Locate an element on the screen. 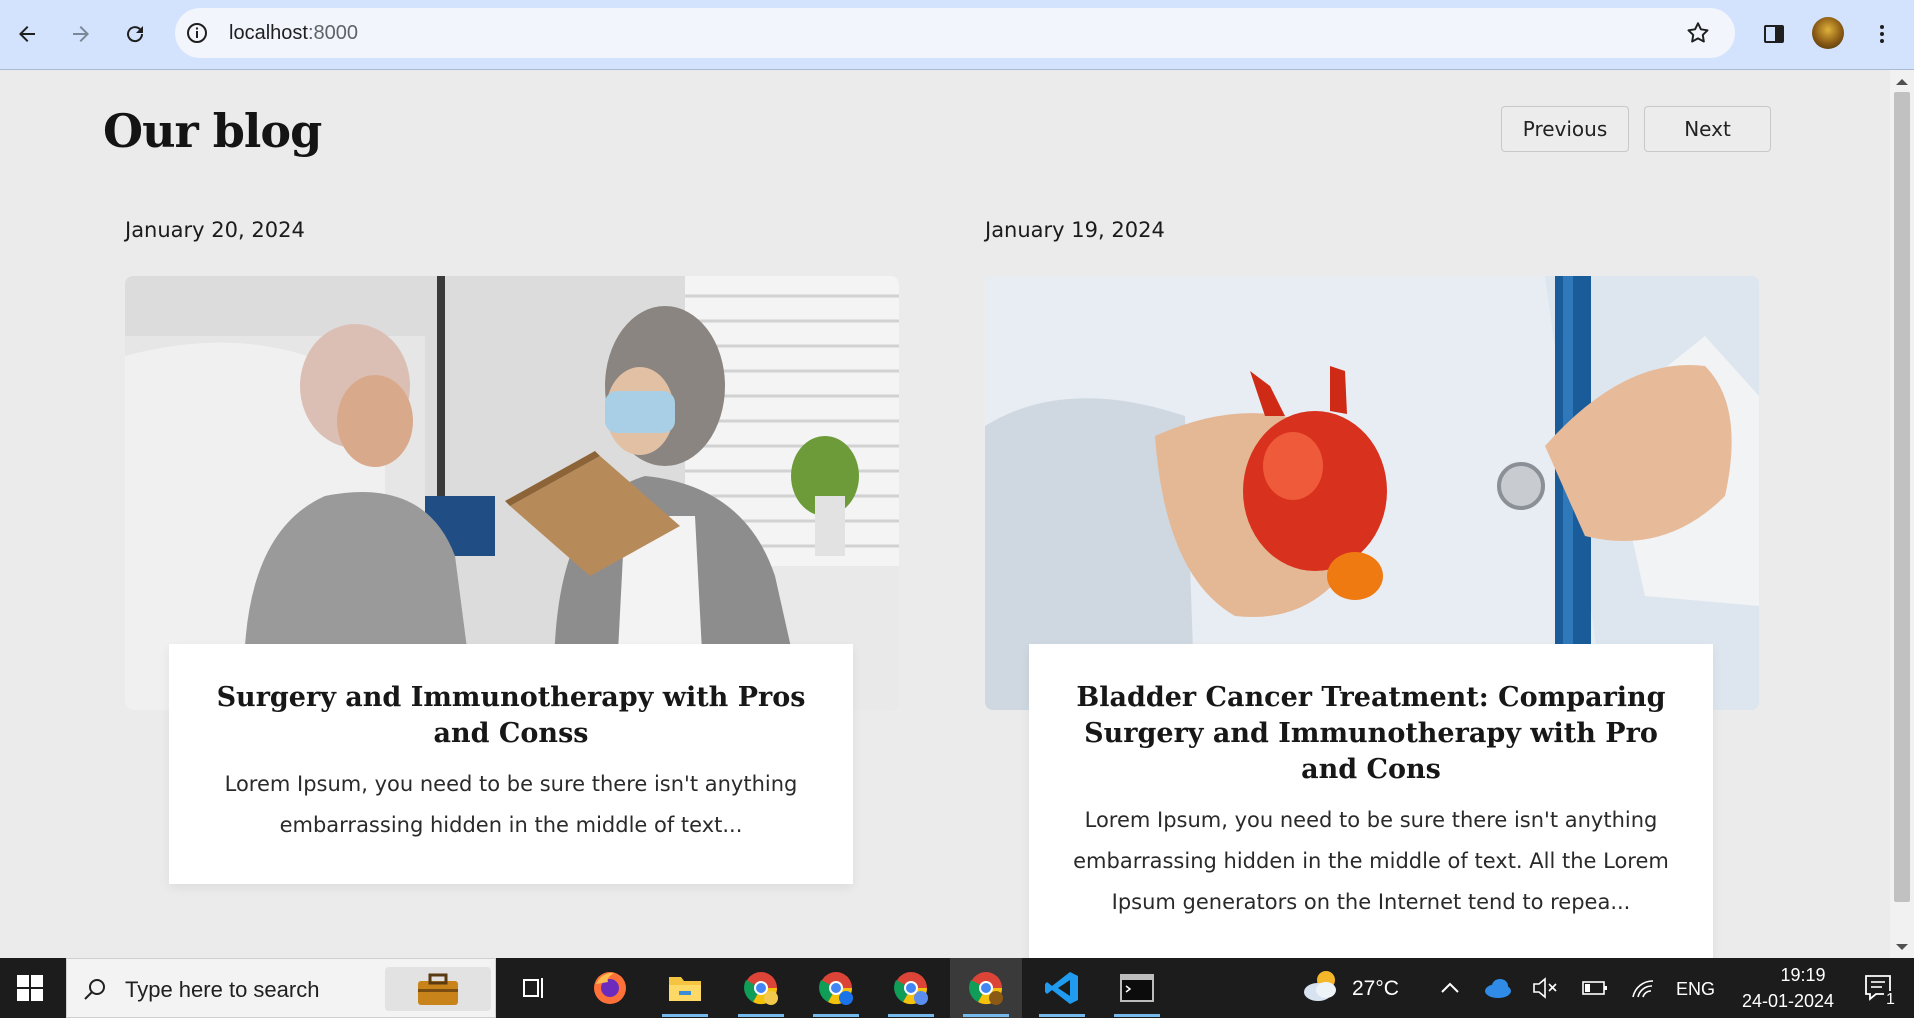 The width and height of the screenshot is (1914, 1018). back-button is located at coordinates (27, 34).